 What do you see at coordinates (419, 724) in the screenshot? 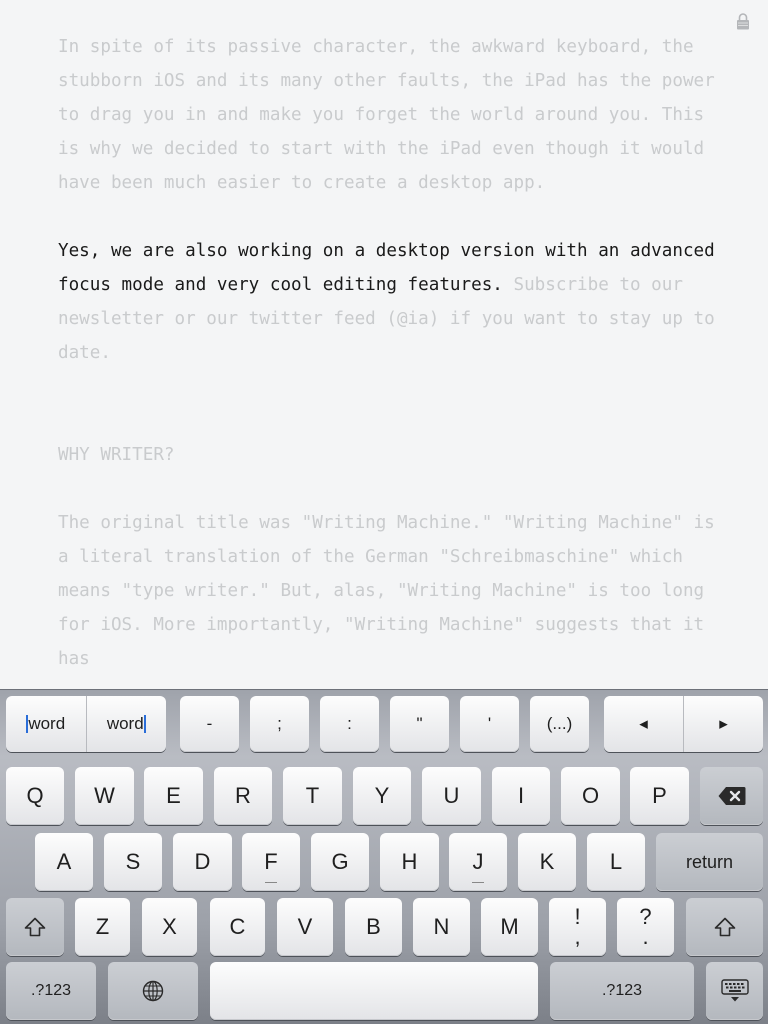
I see `double-quote-key: "` at bounding box center [419, 724].